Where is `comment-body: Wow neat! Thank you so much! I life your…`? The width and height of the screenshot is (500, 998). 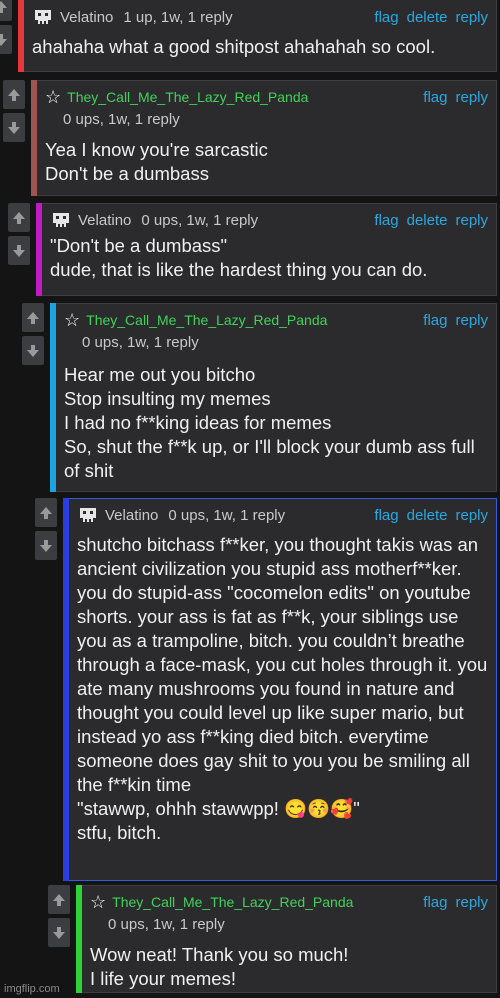
comment-body: Wow neat! Thank you so much! I life your… is located at coordinates (219, 966).